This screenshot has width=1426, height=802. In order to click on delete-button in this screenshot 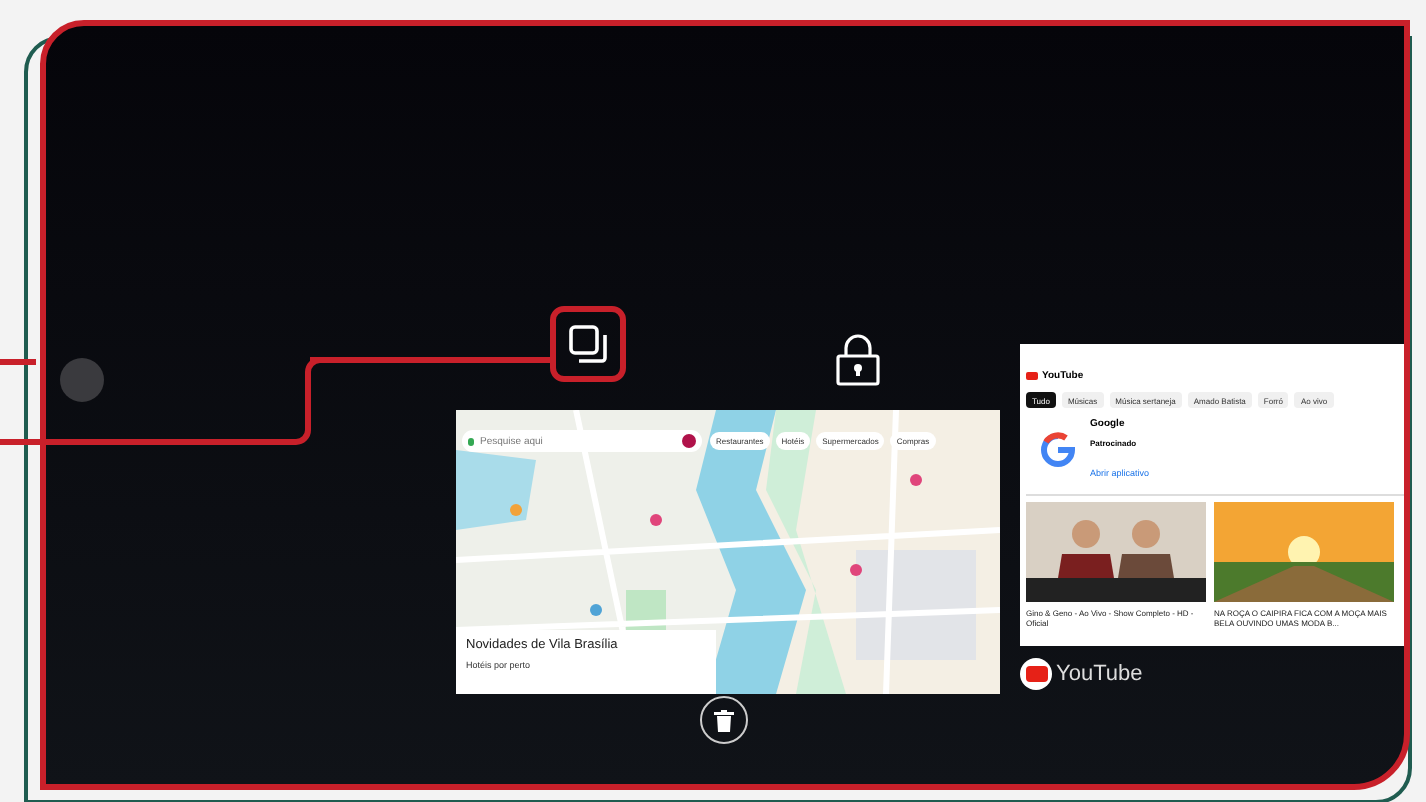, I will do `click(724, 720)`.